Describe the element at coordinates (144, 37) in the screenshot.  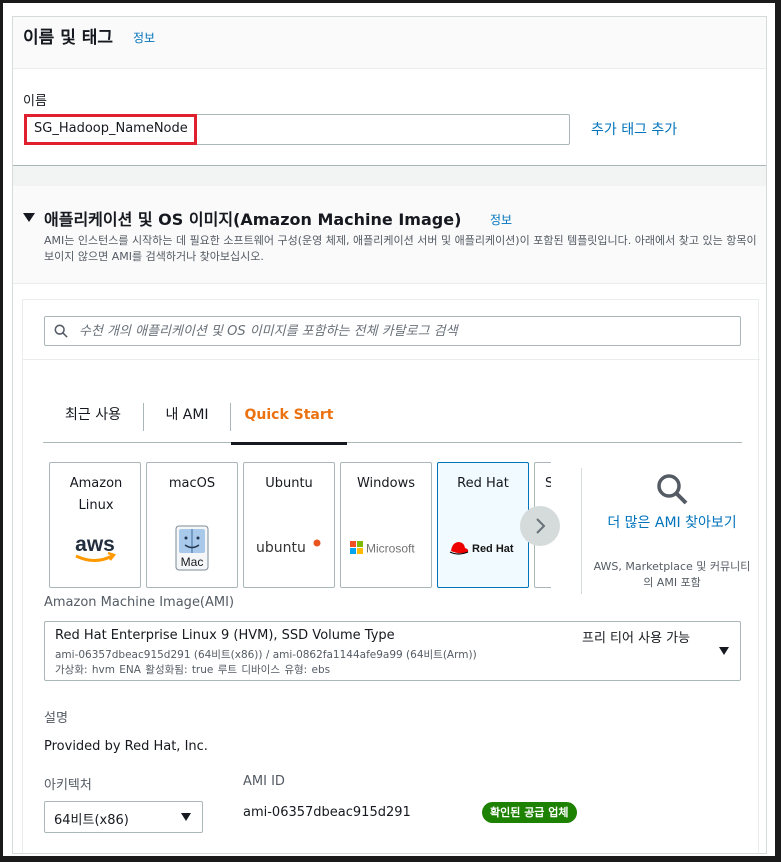
I see `name-tags-info-link: 정보` at that location.